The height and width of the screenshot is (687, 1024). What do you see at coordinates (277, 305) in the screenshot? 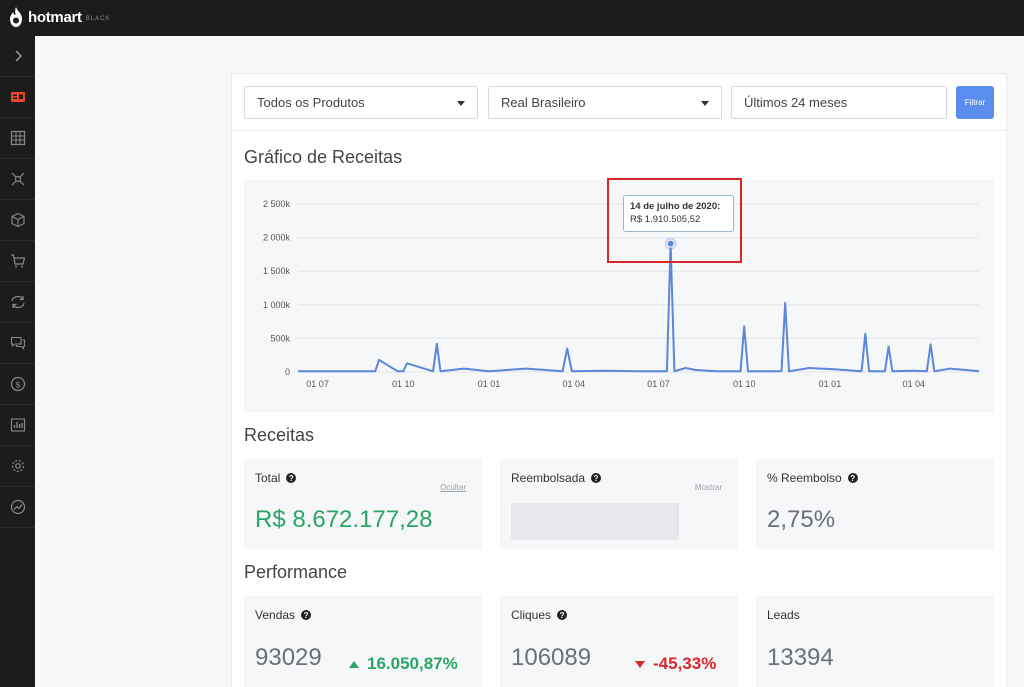
I see `y-tick-label: 1 000k` at bounding box center [277, 305].